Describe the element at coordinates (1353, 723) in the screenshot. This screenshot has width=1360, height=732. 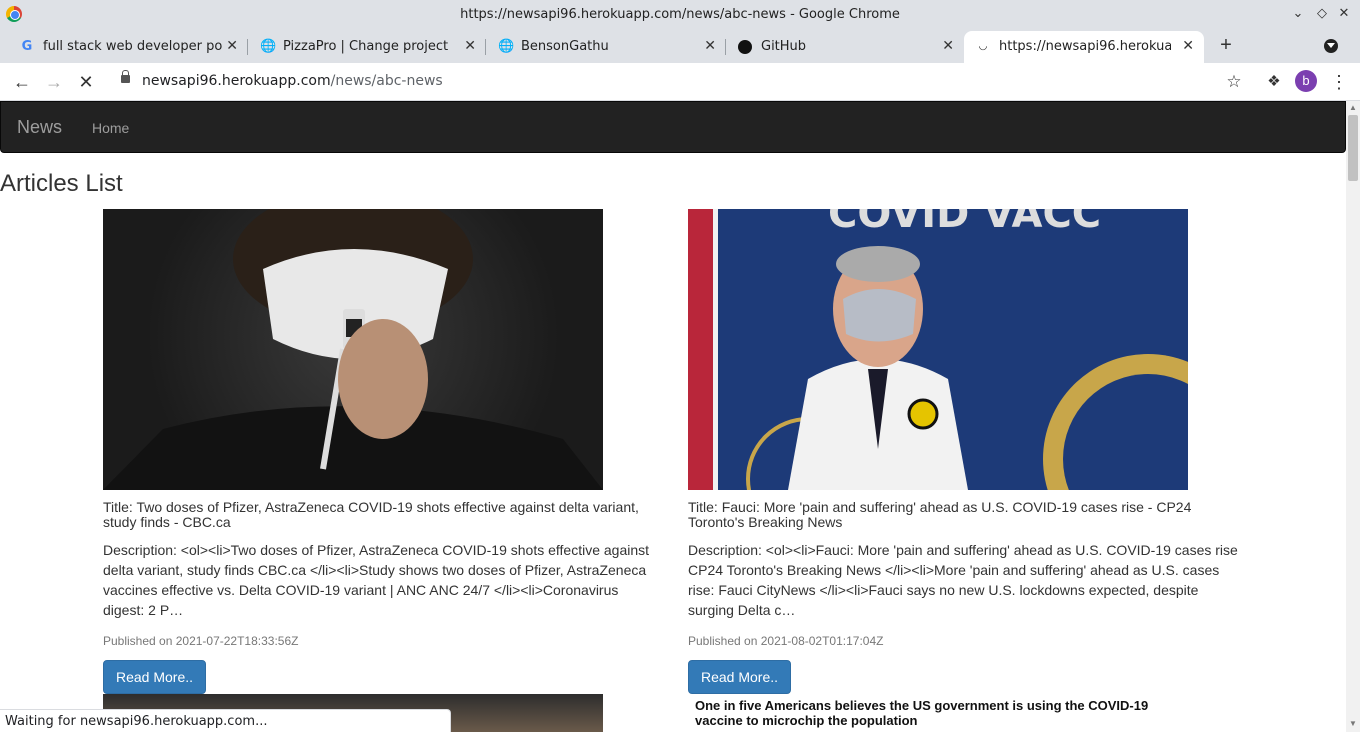
I see `scroll-down-arrow-icon: ▼` at that location.